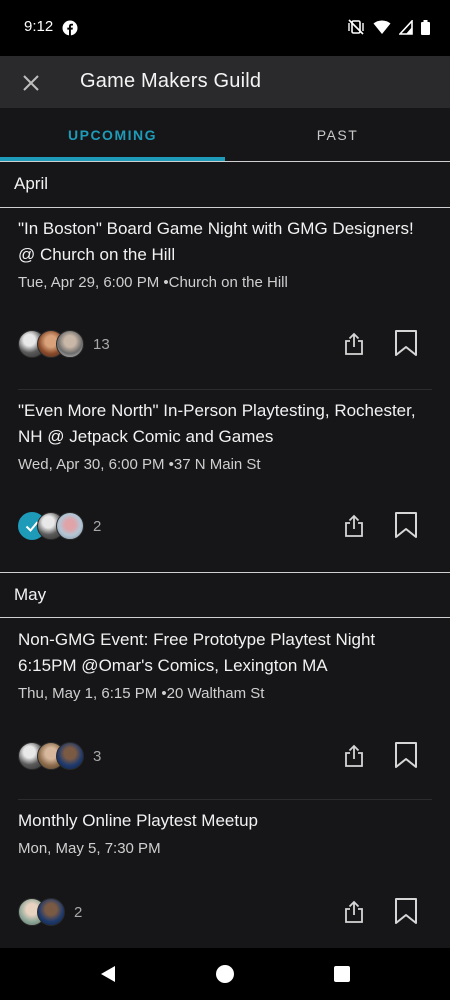 The height and width of the screenshot is (1000, 450). I want to click on event-datetime-location: Tue, Apr 29, 6:00 PM •Church on the Hill, so click(153, 282).